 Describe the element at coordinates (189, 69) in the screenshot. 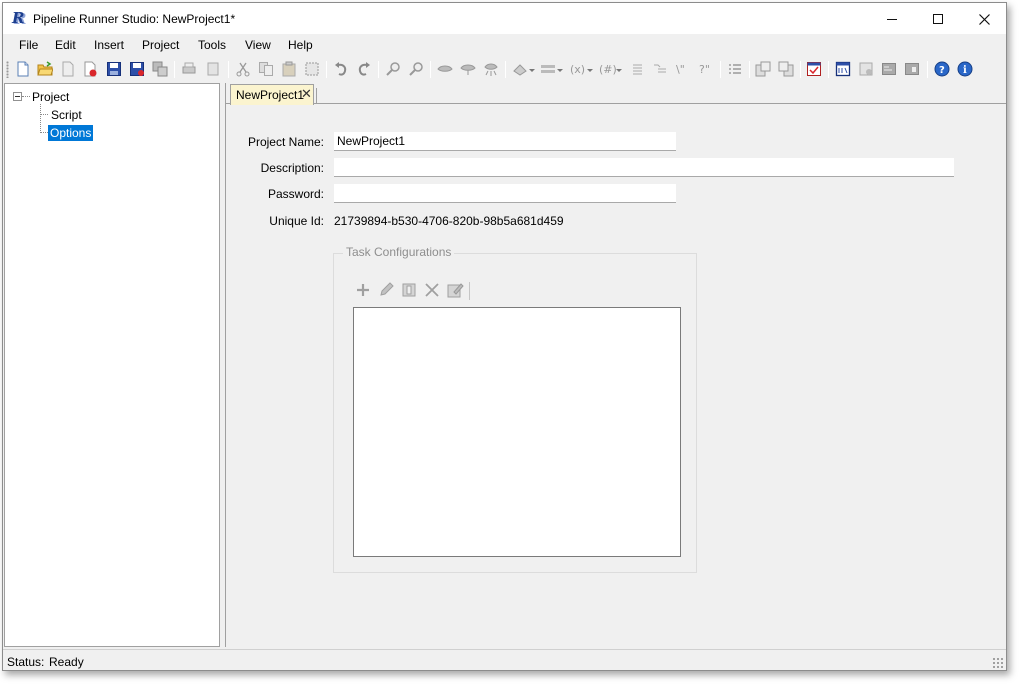

I see `print-icon` at that location.